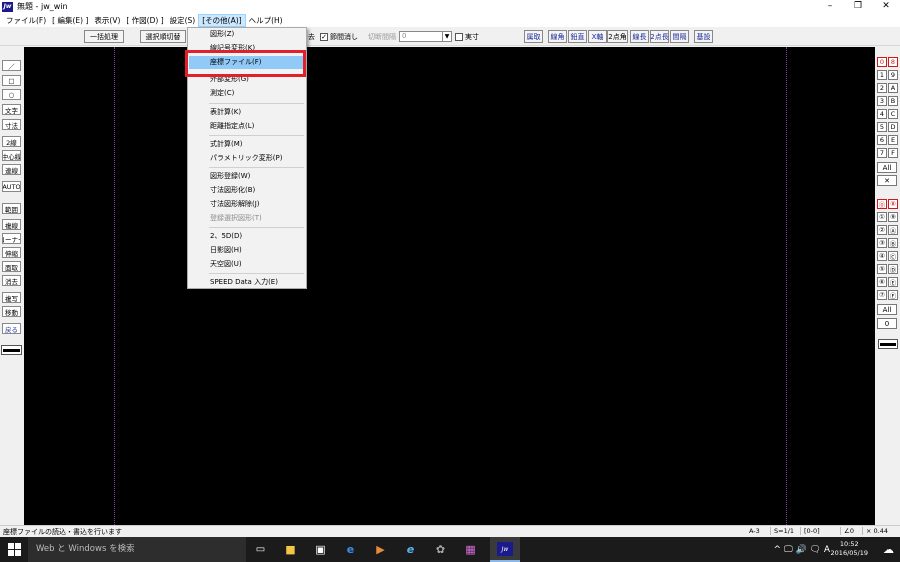 This screenshot has height=562, width=900. Describe the element at coordinates (533, 36) in the screenshot. I see `toolbar-tool-button: 属取` at that location.